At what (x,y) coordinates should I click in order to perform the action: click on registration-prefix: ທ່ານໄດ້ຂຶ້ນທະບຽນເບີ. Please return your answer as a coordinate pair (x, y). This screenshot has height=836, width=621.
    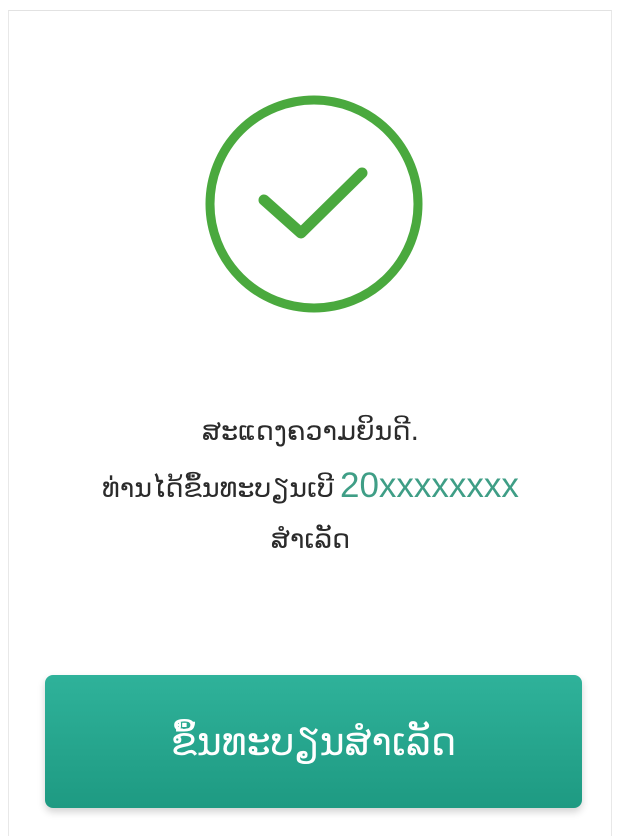
    Looking at the image, I should click on (218, 488).